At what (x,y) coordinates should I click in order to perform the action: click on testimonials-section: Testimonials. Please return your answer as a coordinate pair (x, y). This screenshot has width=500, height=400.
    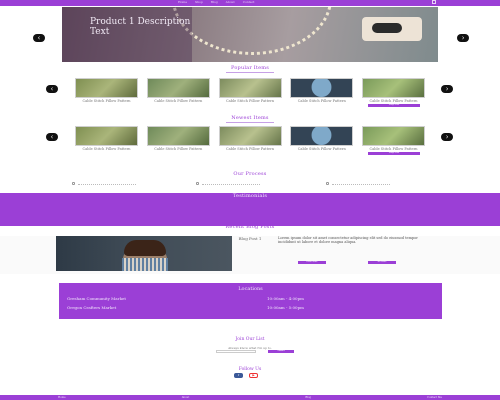
    Looking at the image, I should click on (250, 209).